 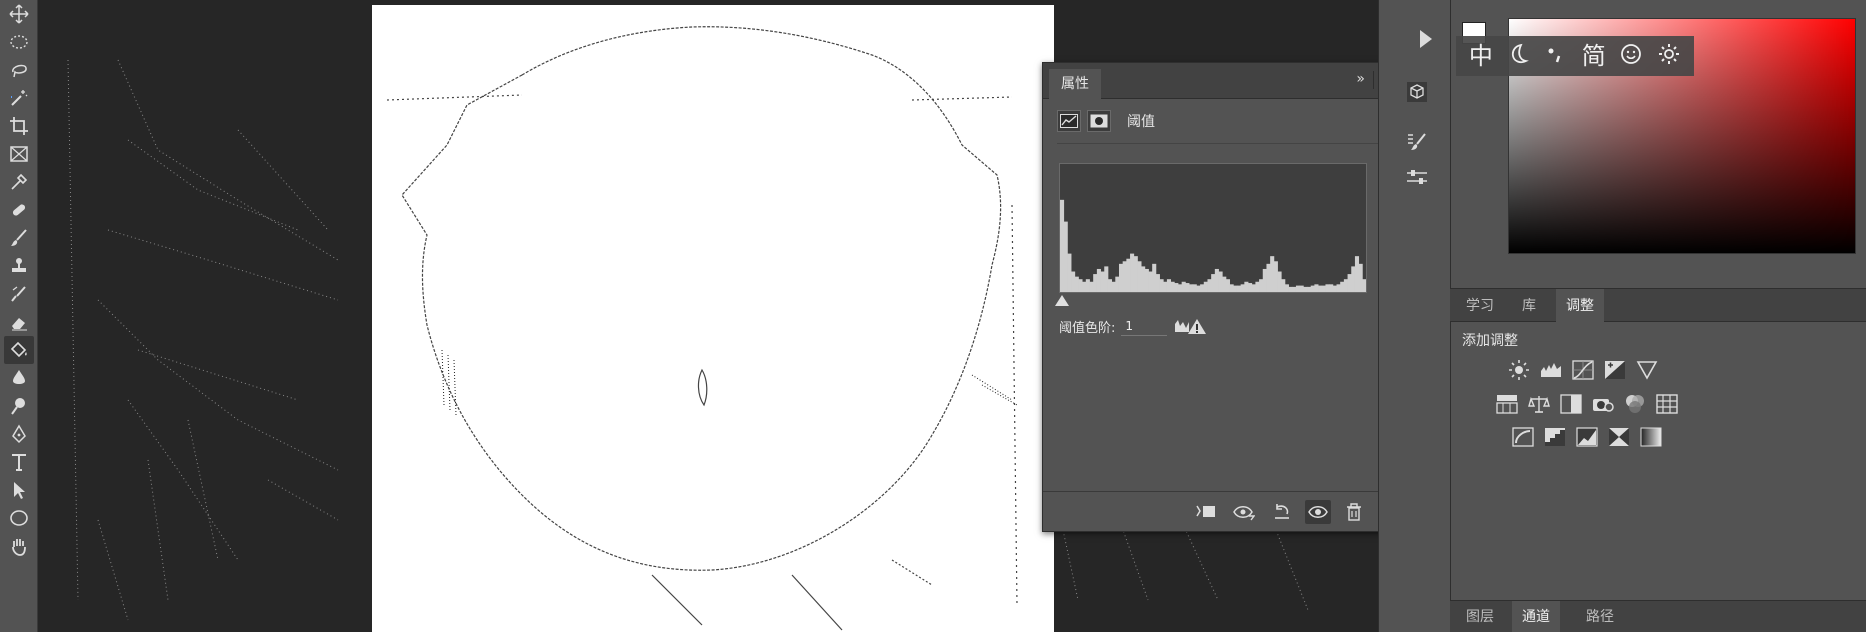 What do you see at coordinates (19, 14) in the screenshot?
I see `move-tool` at bounding box center [19, 14].